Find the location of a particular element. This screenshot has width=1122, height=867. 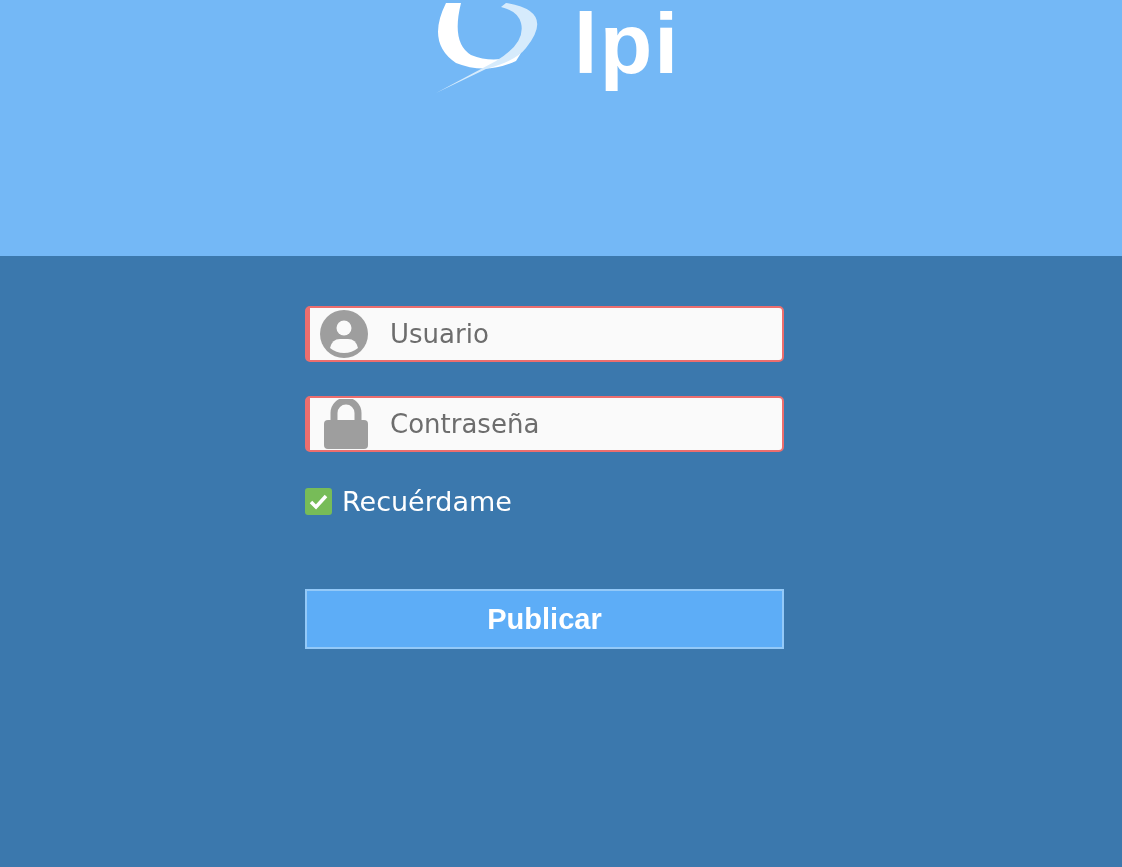

checkbox-label: Recuérdame is located at coordinates (427, 501).